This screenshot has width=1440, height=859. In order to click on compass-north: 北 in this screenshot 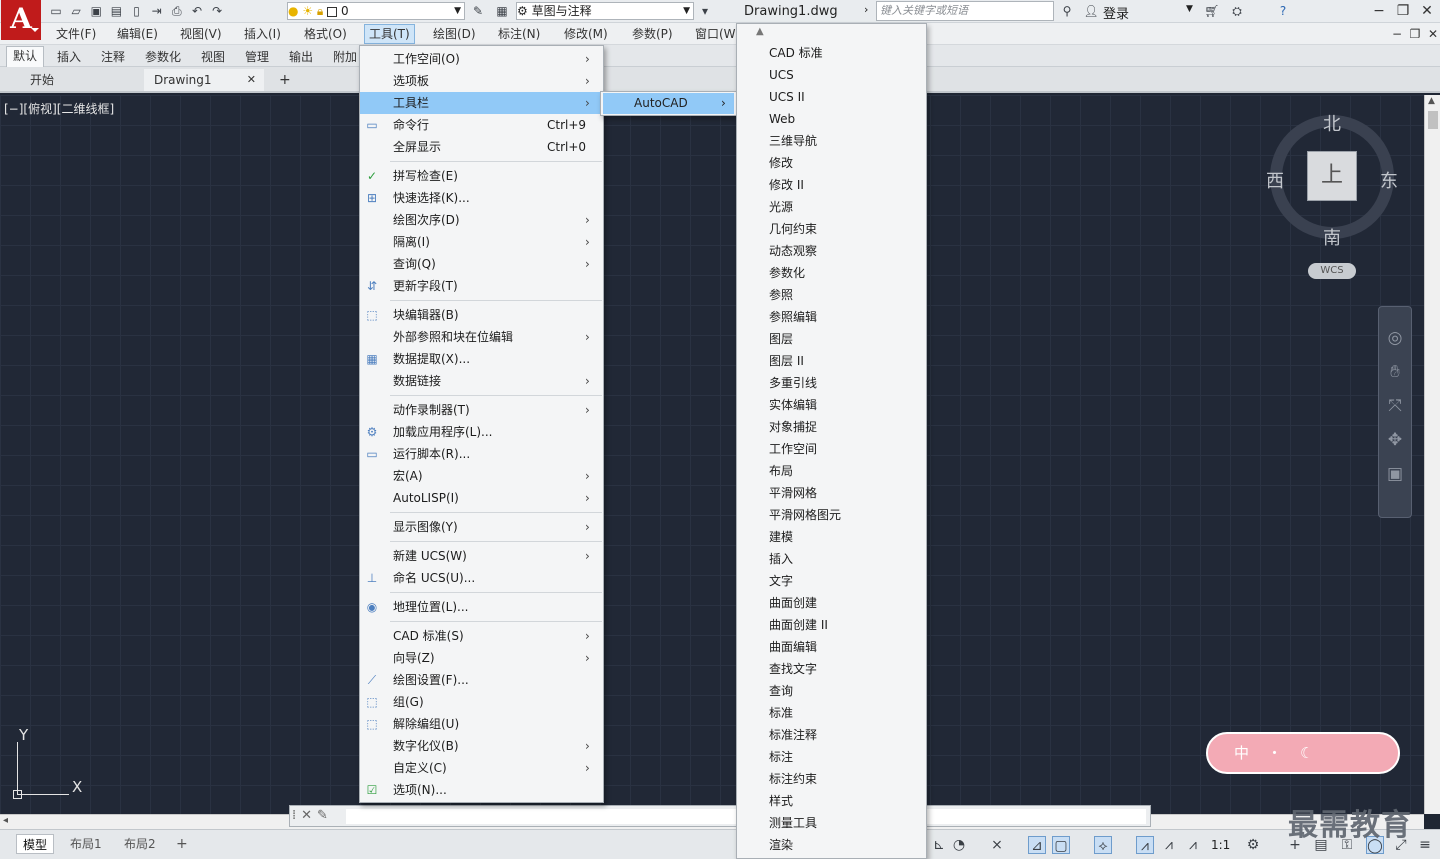, I will do `click(1332, 123)`.